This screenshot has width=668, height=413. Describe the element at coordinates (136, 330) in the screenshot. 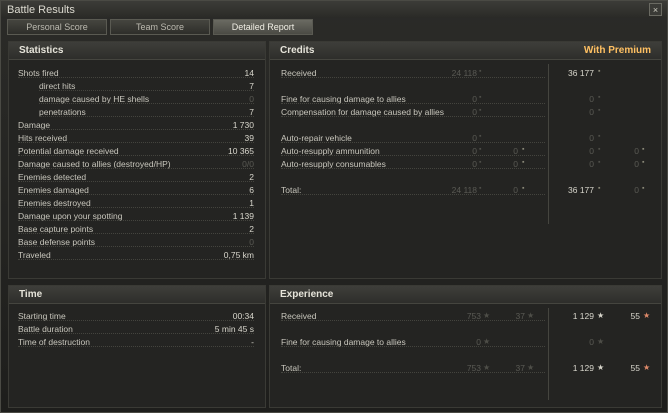

I see `time-row: Battle duration 5 min 45 s` at that location.